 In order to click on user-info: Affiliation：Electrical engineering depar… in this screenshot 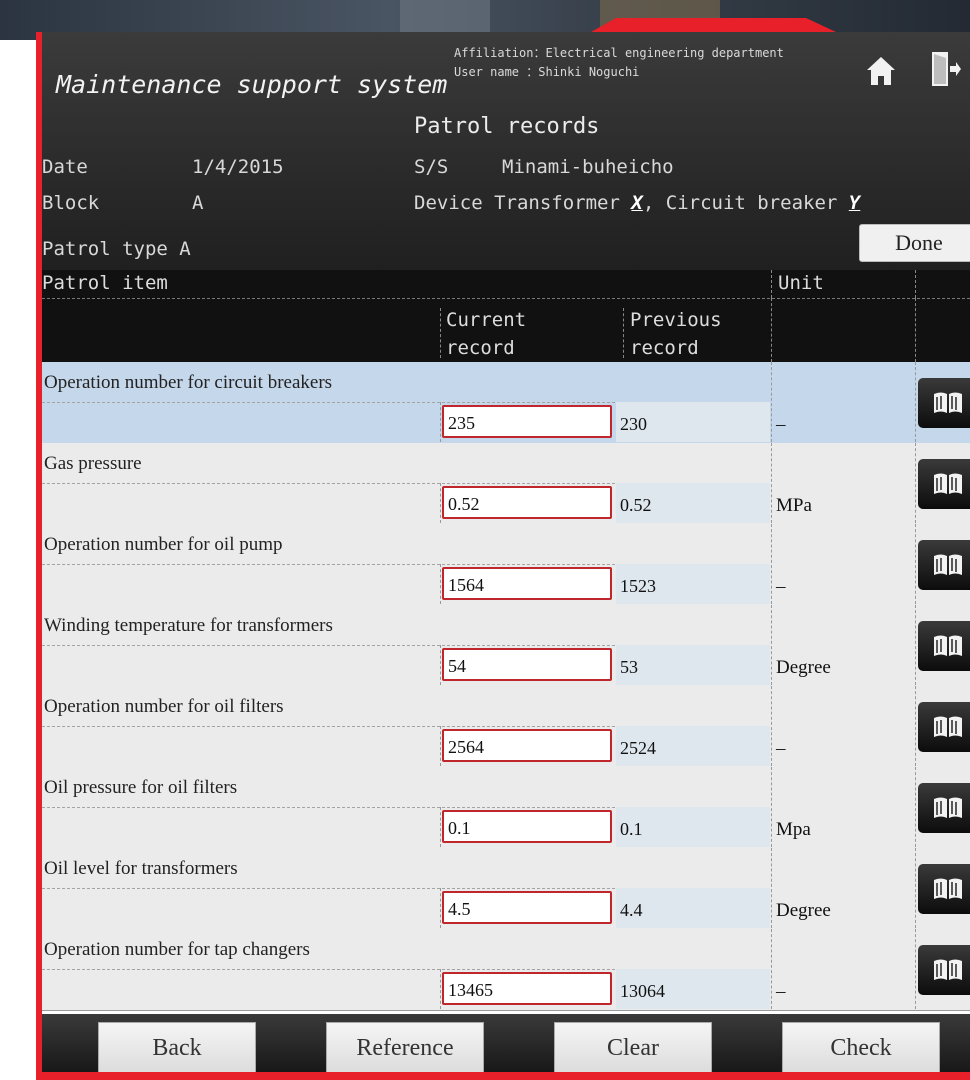, I will do `click(619, 63)`.